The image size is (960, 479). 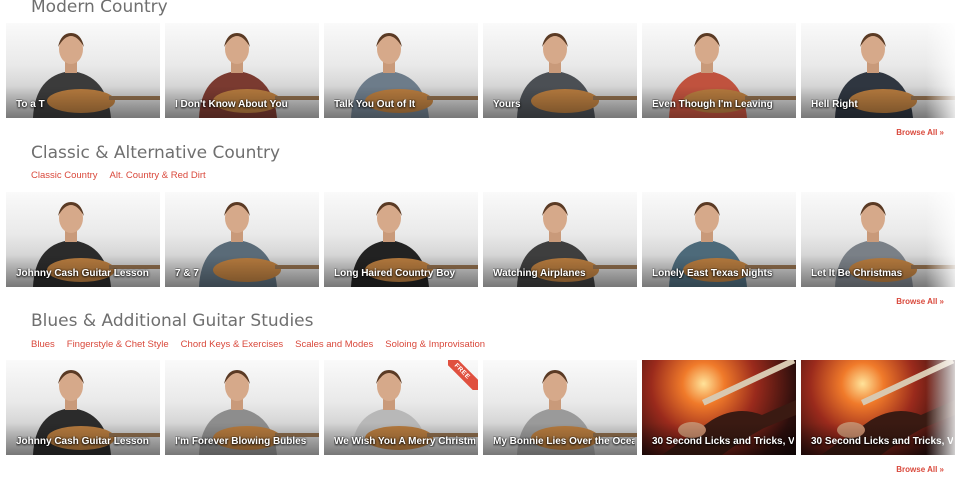 What do you see at coordinates (232, 344) in the screenshot?
I see `subcategory-link: Chord Keys & Exercises` at bounding box center [232, 344].